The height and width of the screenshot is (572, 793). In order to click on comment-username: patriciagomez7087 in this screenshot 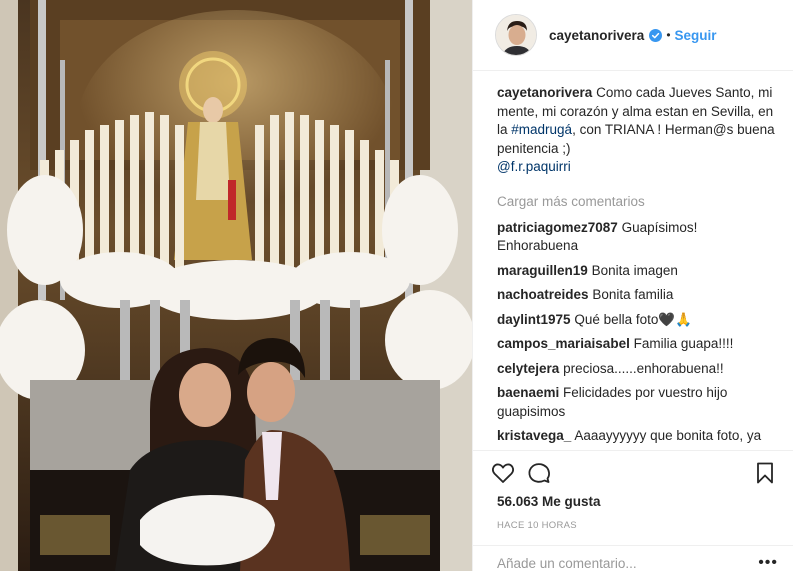, I will do `click(557, 227)`.